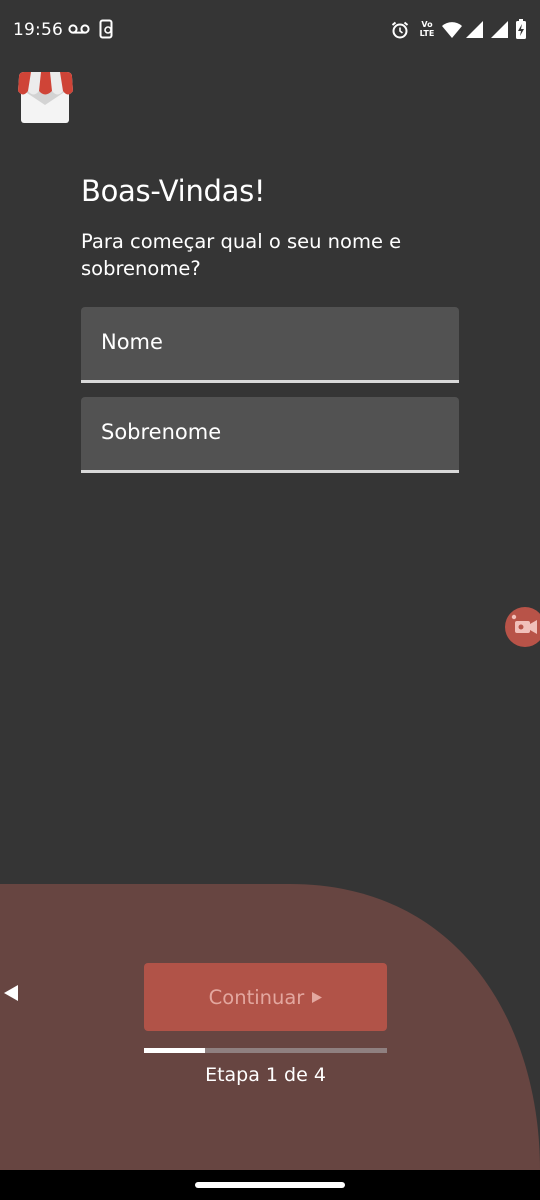  Describe the element at coordinates (265, 1075) in the screenshot. I see `step-label: Etapa 1 de 4` at that location.